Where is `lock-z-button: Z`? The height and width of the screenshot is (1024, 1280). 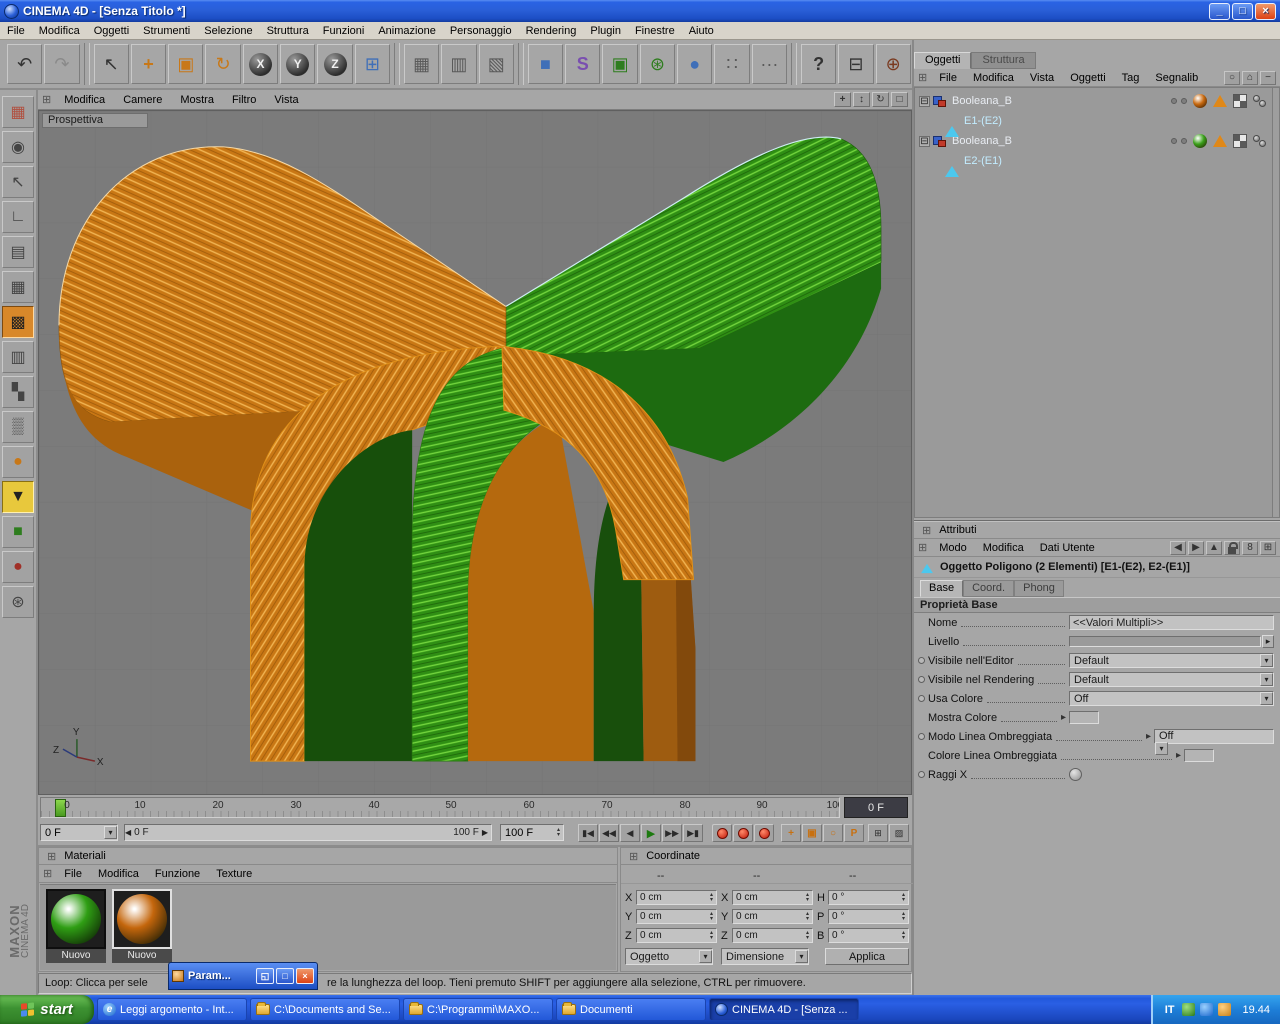
lock-z-button: Z is located at coordinates (335, 64).